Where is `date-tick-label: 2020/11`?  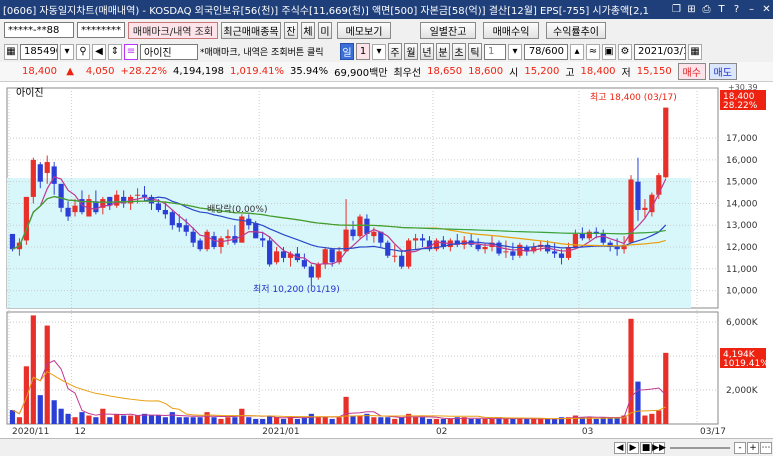 date-tick-label: 2020/11 is located at coordinates (30, 432).